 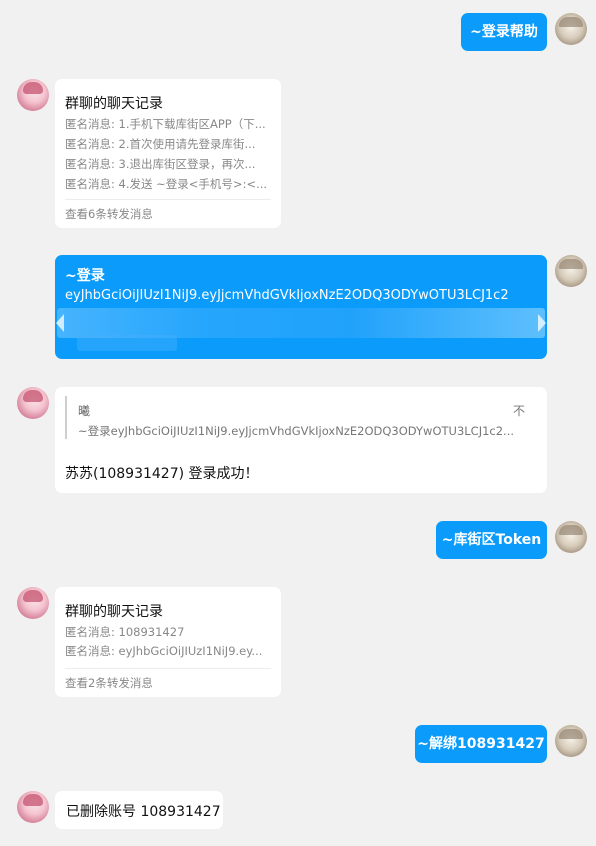 I want to click on user-message-token: ~库街区Token, so click(x=491, y=540).